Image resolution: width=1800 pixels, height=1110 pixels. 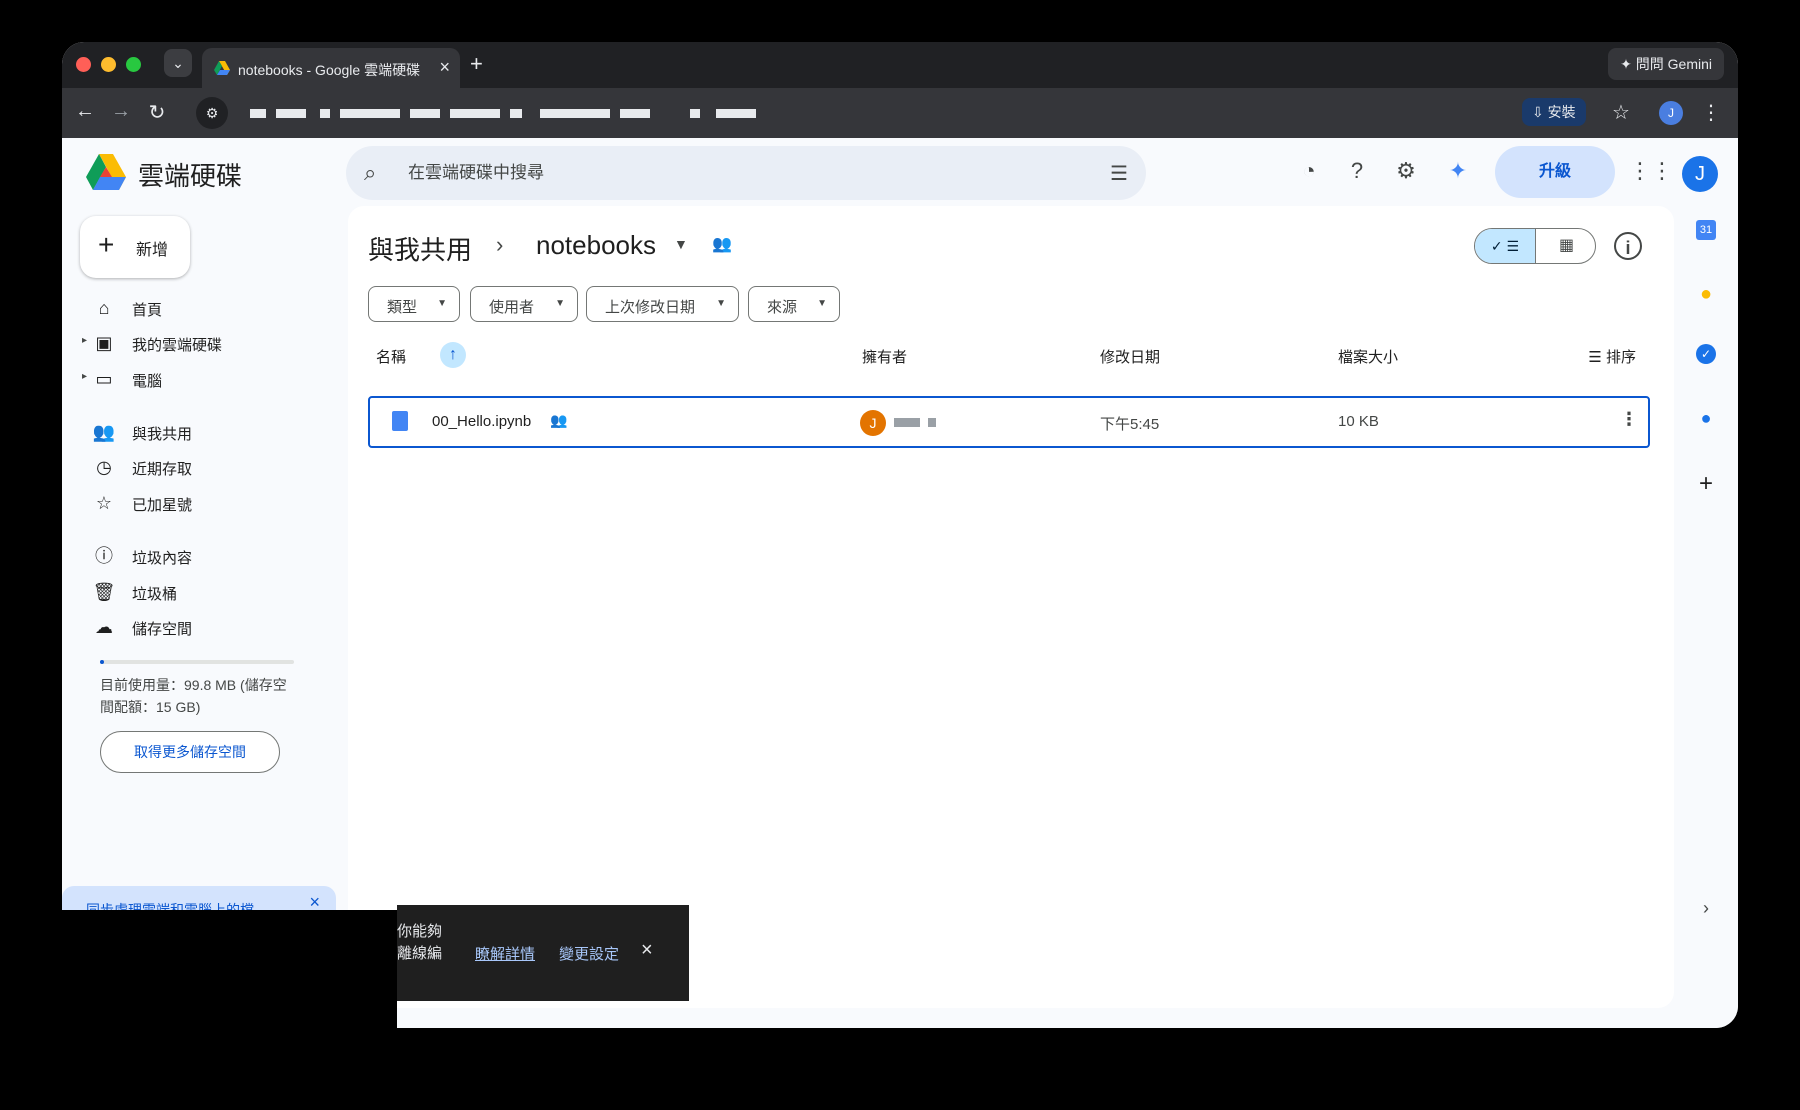 What do you see at coordinates (104, 308) in the screenshot?
I see `home-icon: ⌂` at bounding box center [104, 308].